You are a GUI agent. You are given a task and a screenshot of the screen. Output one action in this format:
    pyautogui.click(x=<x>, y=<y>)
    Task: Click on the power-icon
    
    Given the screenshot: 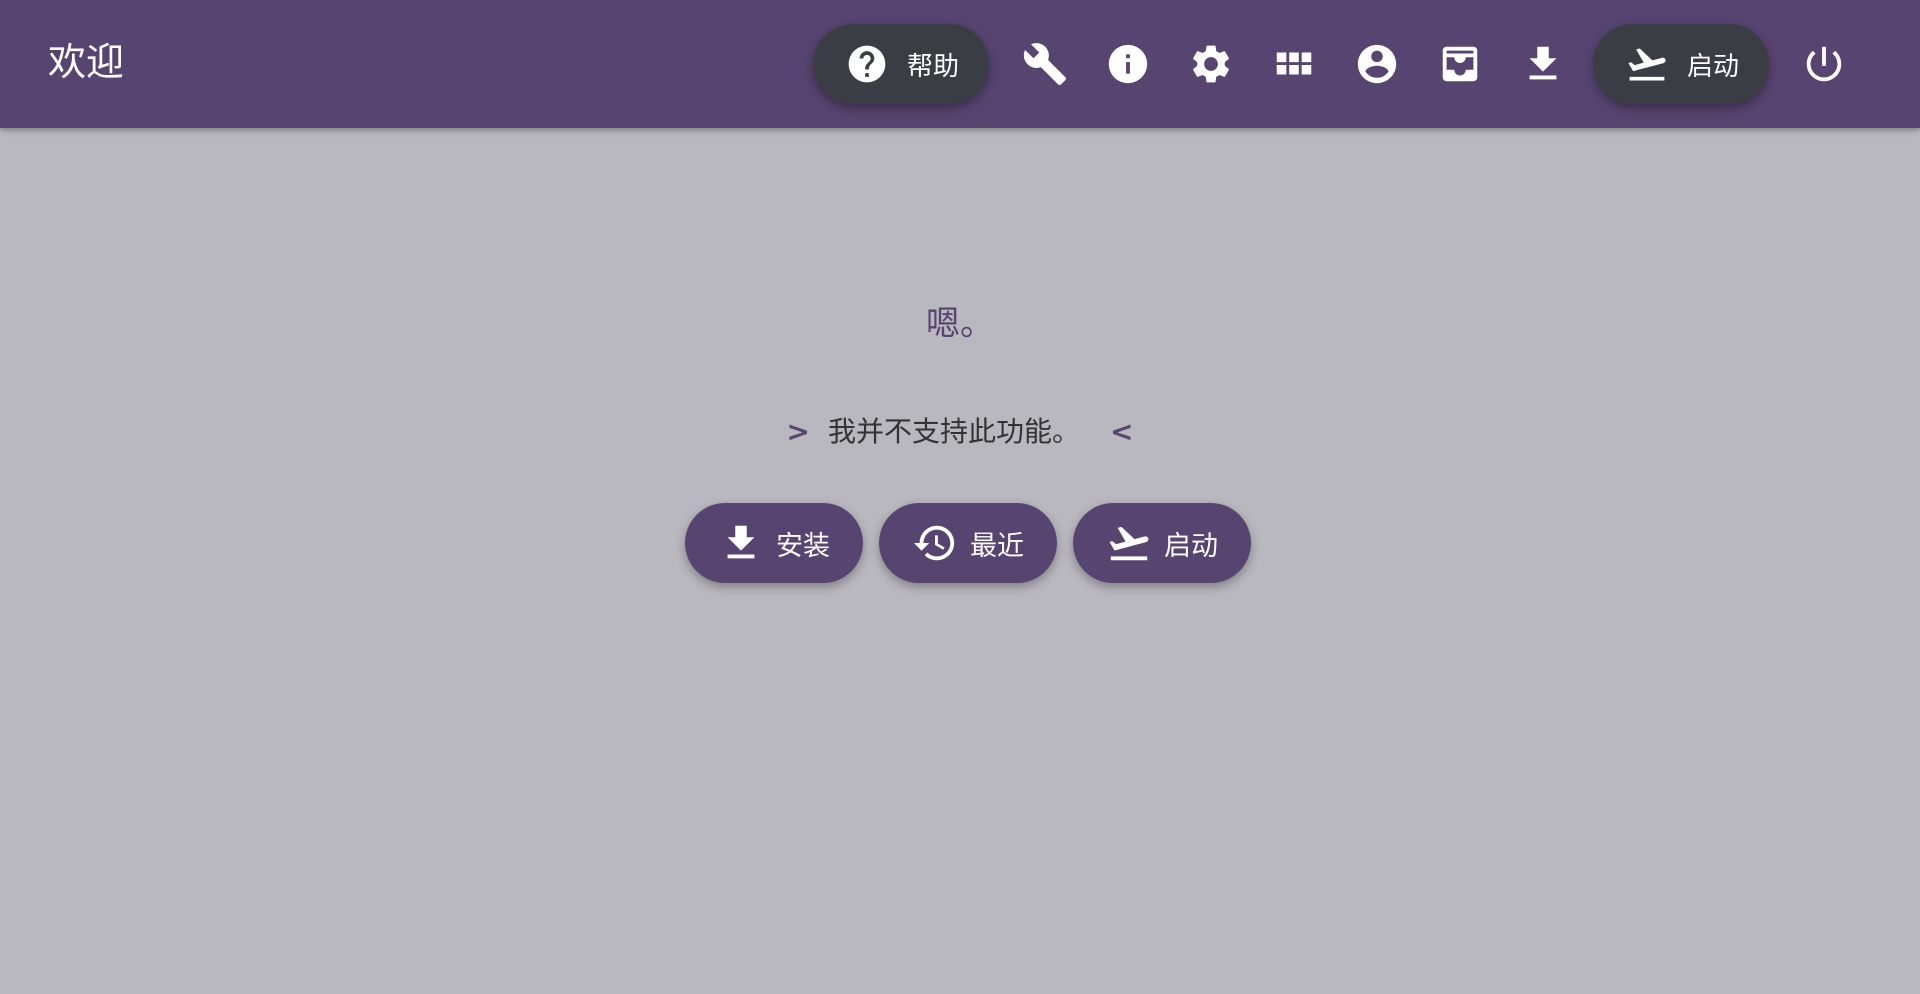 What is the action you would take?
    pyautogui.click(x=1824, y=64)
    